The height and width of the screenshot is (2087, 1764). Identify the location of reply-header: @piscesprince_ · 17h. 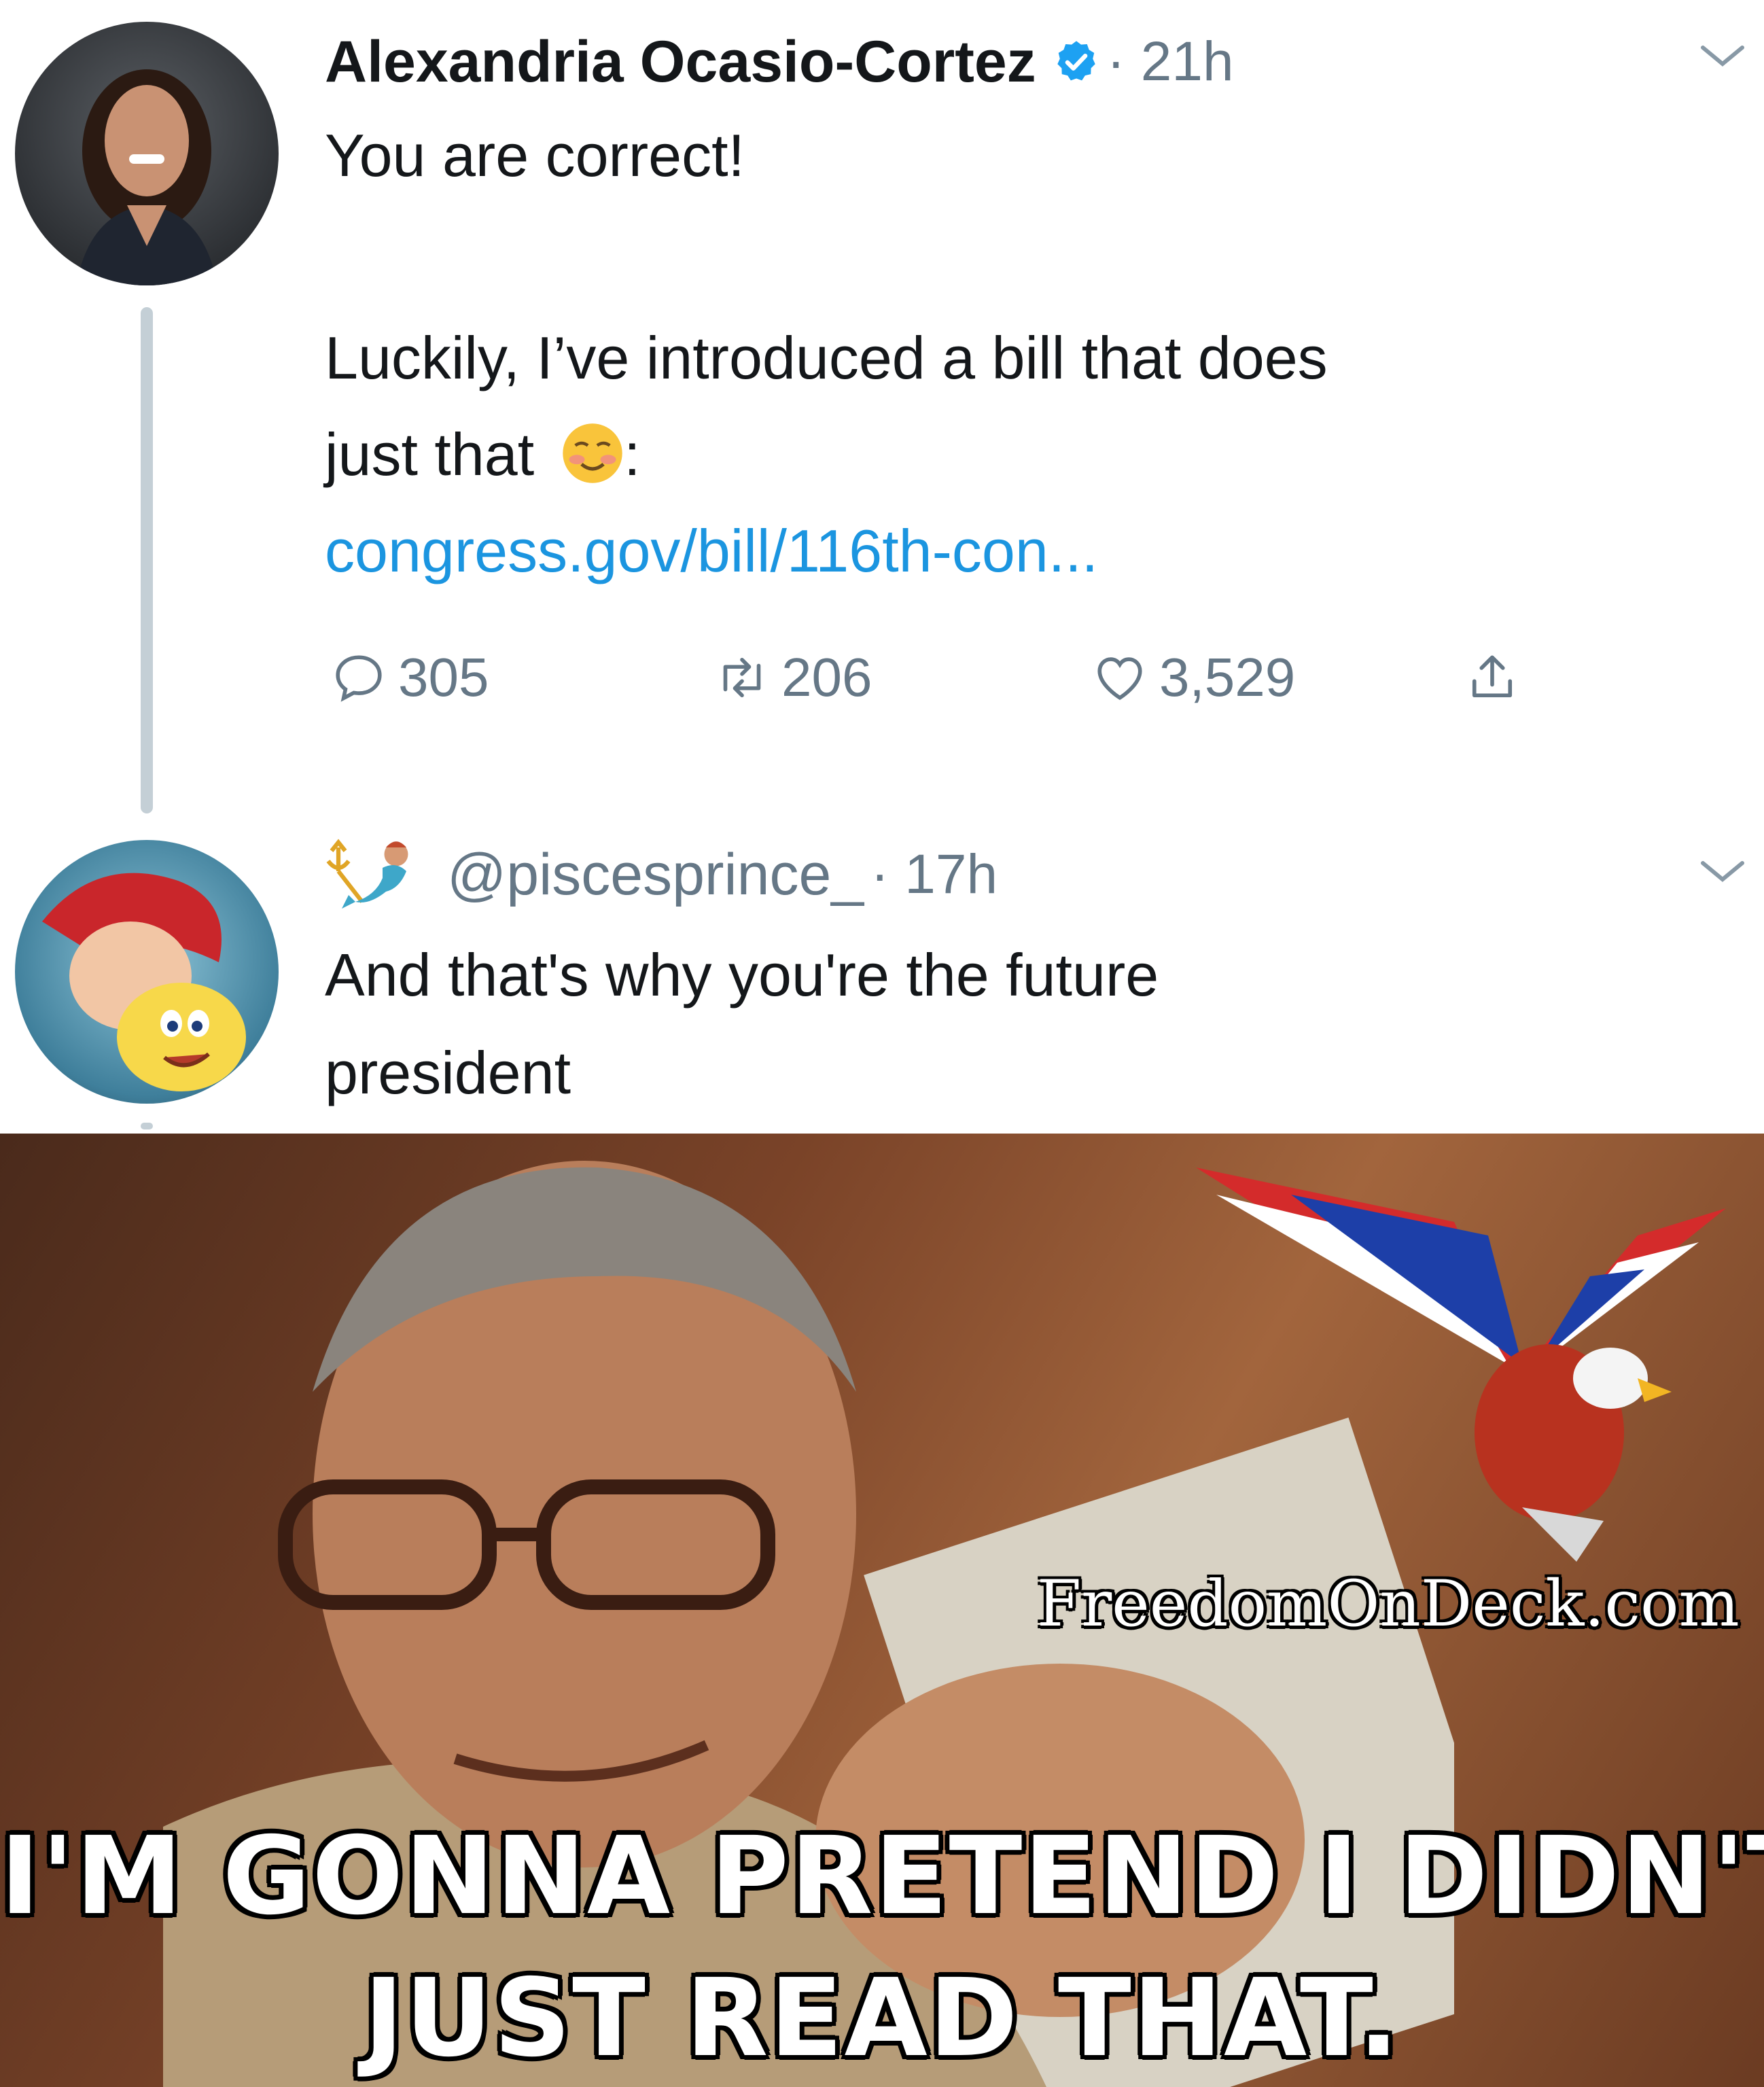
(661, 874).